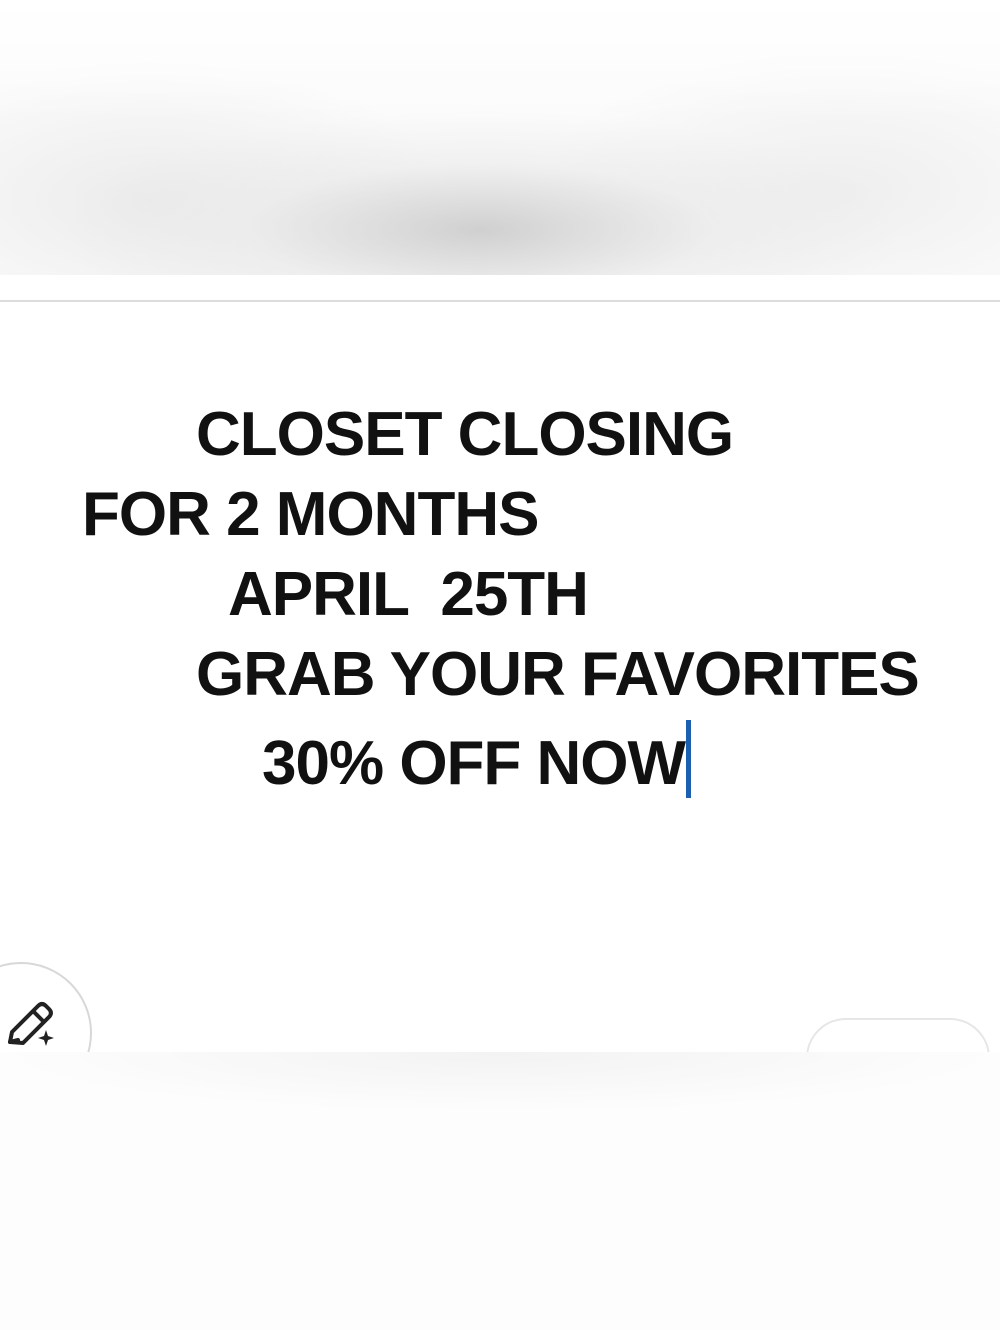 The width and height of the screenshot is (1000, 1330). I want to click on text-line: APRIL 25TH, so click(408, 594).